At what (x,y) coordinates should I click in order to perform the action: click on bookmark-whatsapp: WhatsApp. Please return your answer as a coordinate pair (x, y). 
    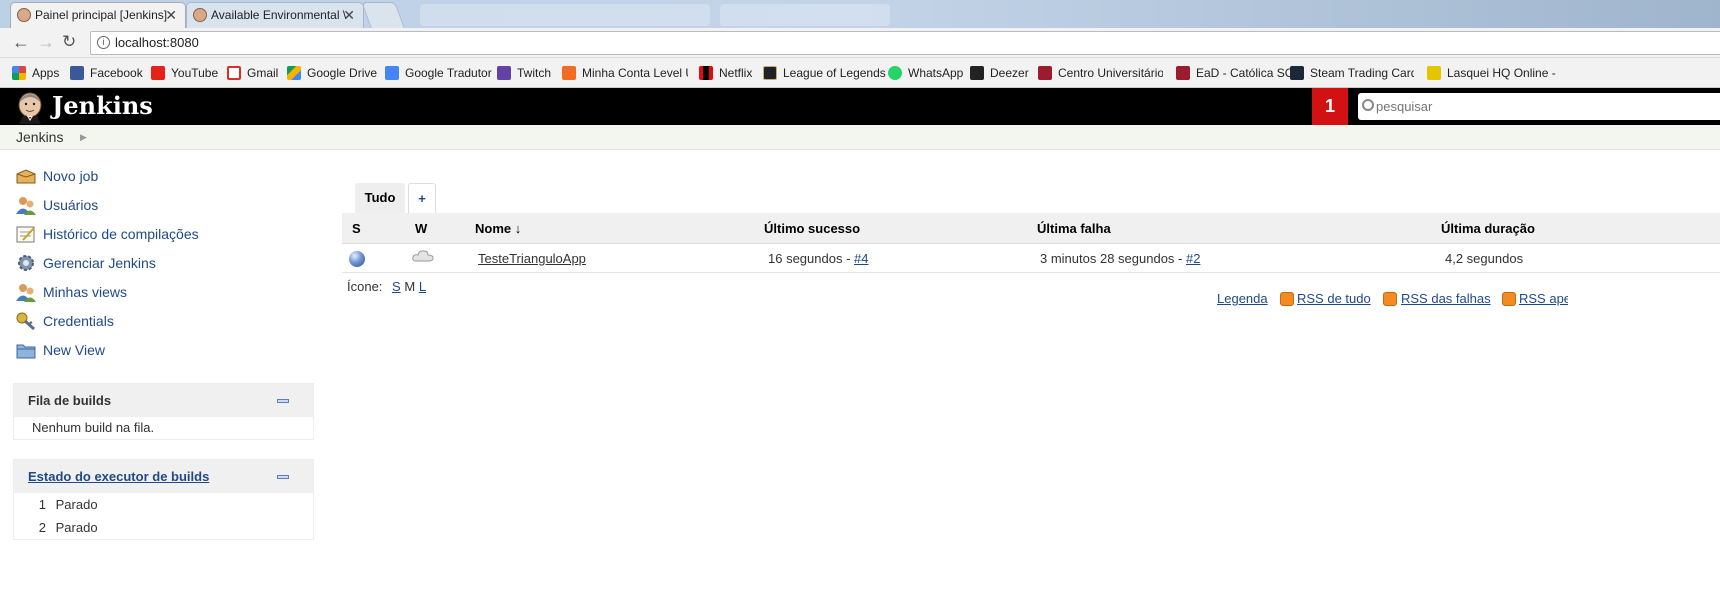
    Looking at the image, I should click on (925, 73).